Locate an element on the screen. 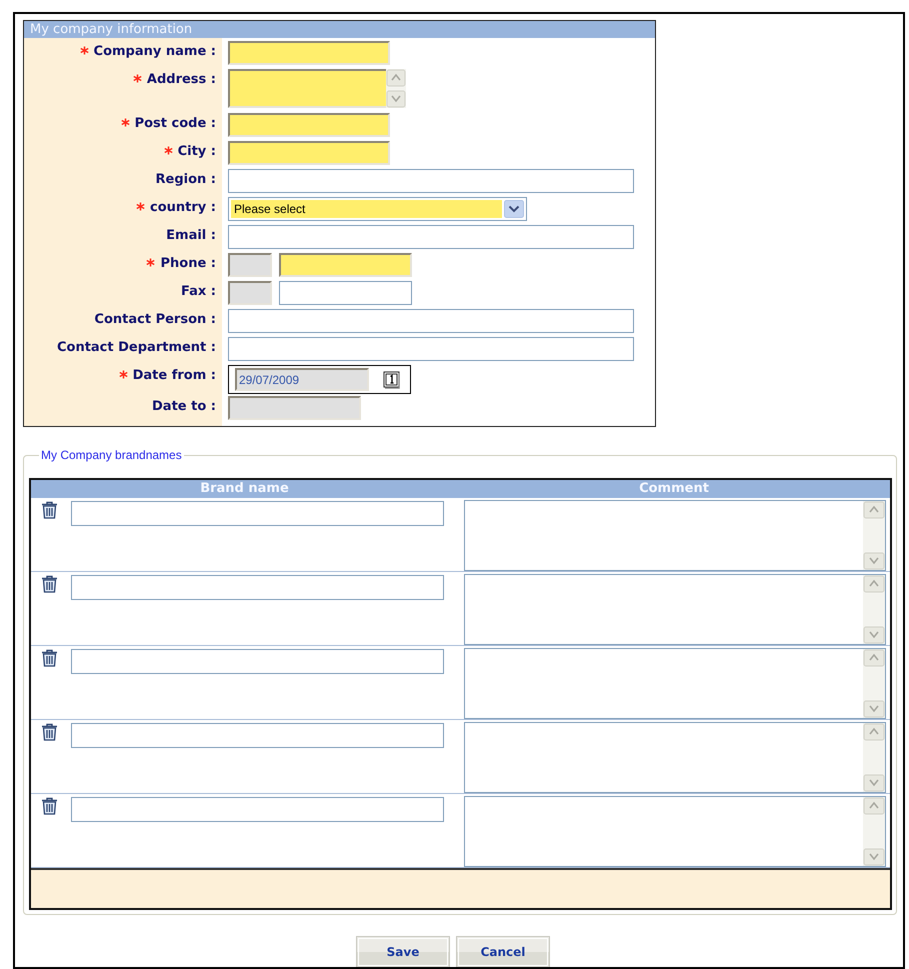  field-label: Post code : is located at coordinates (175, 123).